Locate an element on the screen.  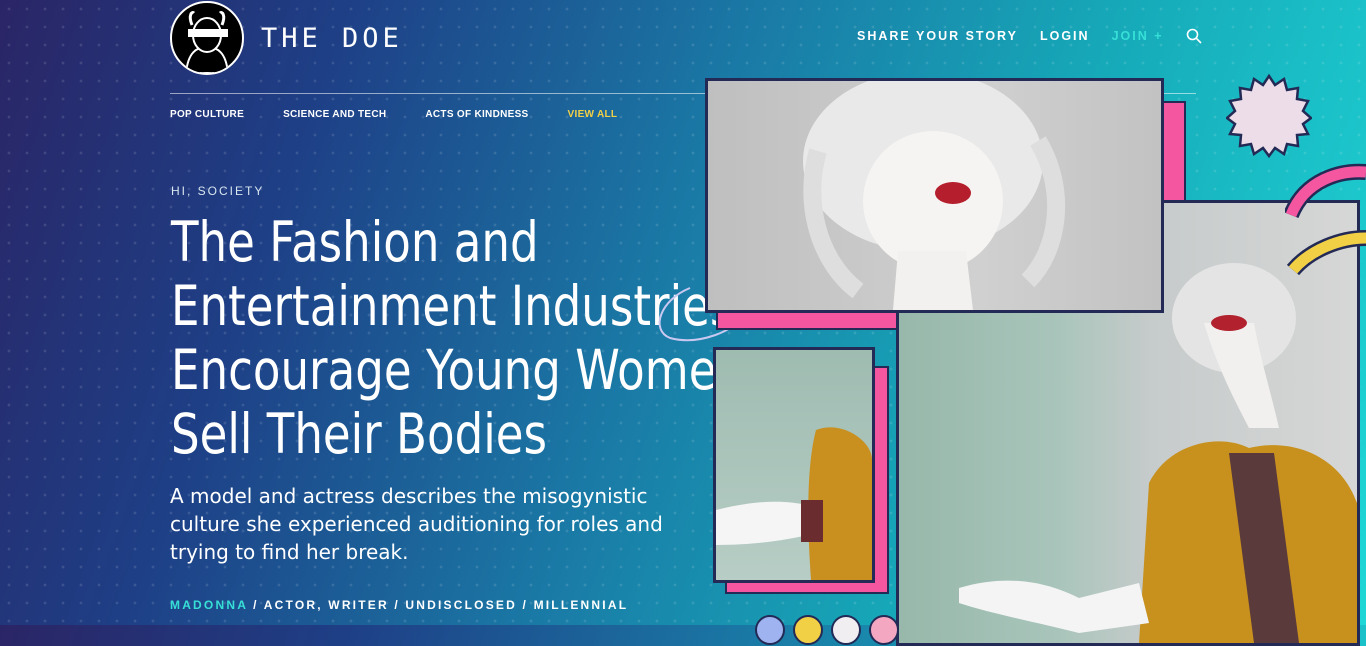
photo-top is located at coordinates (934, 195).